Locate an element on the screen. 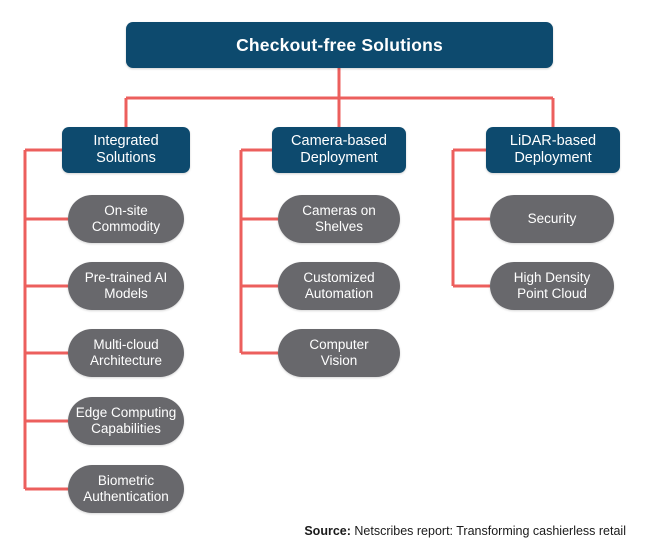 The width and height of the screenshot is (650, 555). leaf-node-cameras-on-shelves: Cameras on Shelves is located at coordinates (339, 219).